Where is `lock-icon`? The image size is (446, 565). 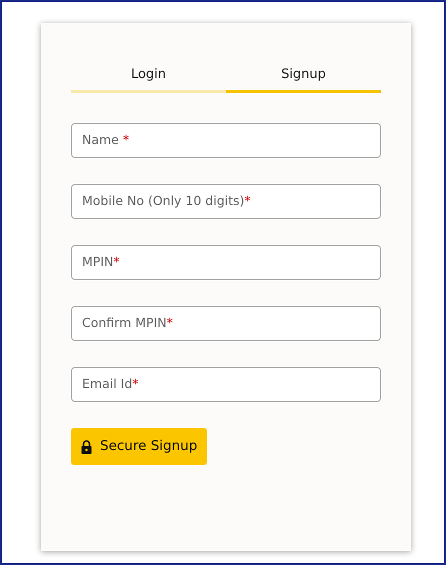
lock-icon is located at coordinates (86, 447).